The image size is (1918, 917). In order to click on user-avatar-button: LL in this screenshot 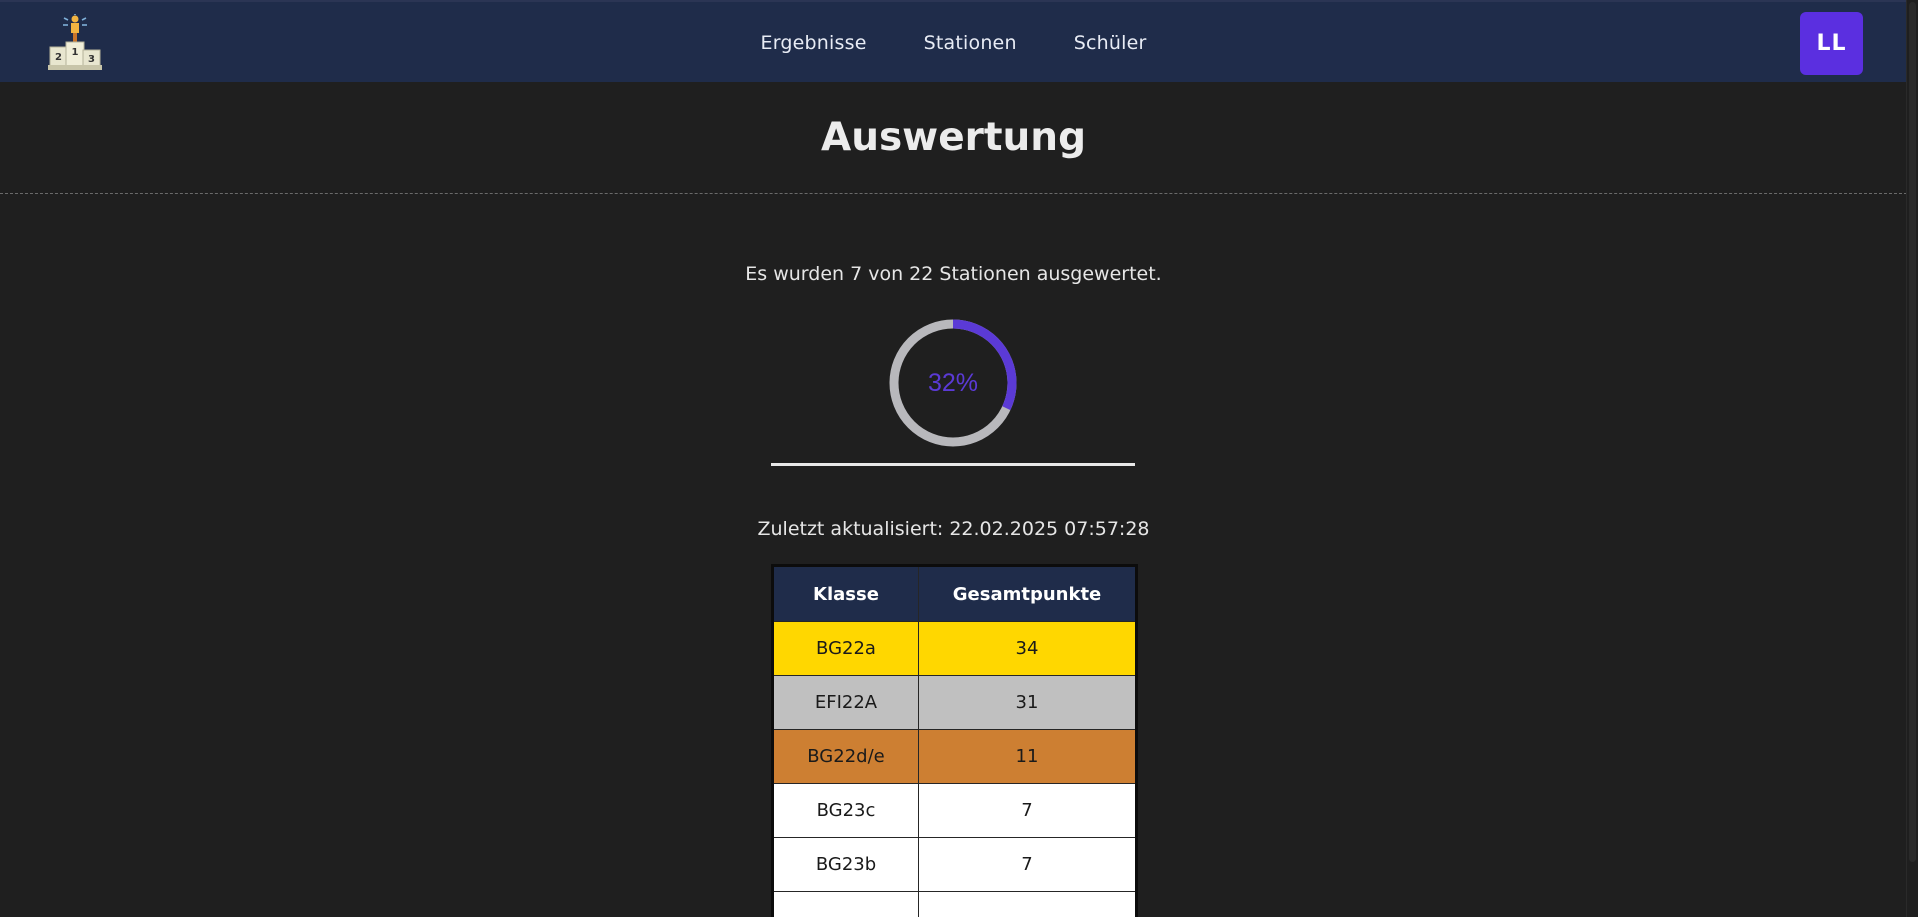, I will do `click(1831, 43)`.